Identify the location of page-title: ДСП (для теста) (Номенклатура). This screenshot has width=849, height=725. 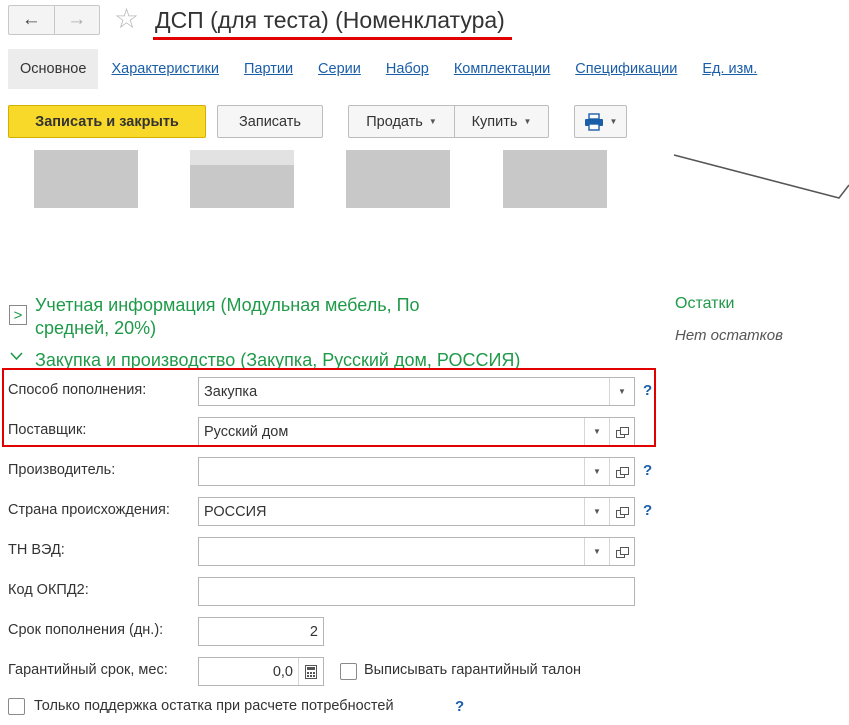
(330, 20).